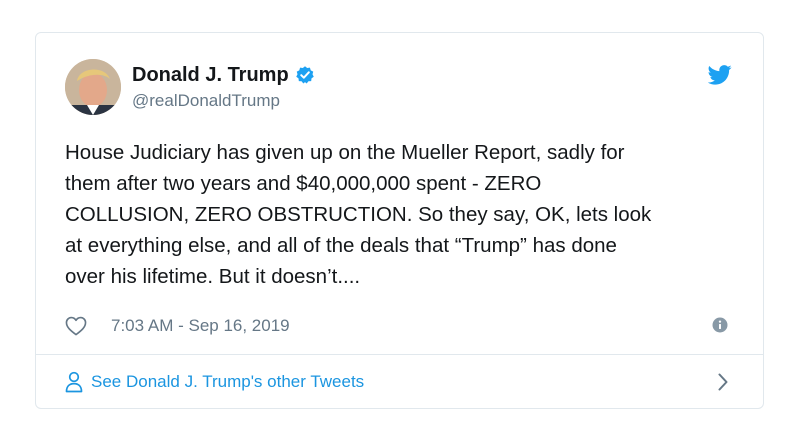  What do you see at coordinates (210, 75) in the screenshot?
I see `display-name: Donald J. Trump` at bounding box center [210, 75].